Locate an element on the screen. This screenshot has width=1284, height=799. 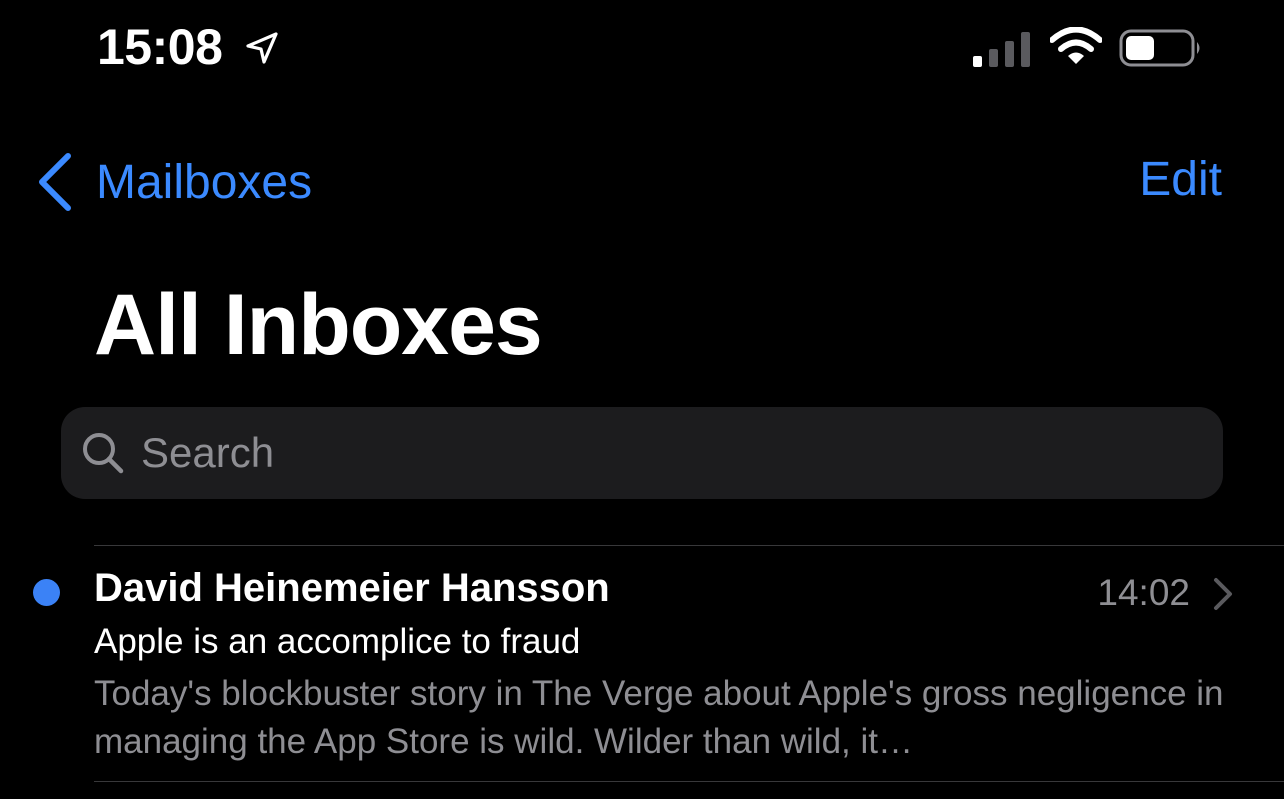
search-icon is located at coordinates (103, 453).